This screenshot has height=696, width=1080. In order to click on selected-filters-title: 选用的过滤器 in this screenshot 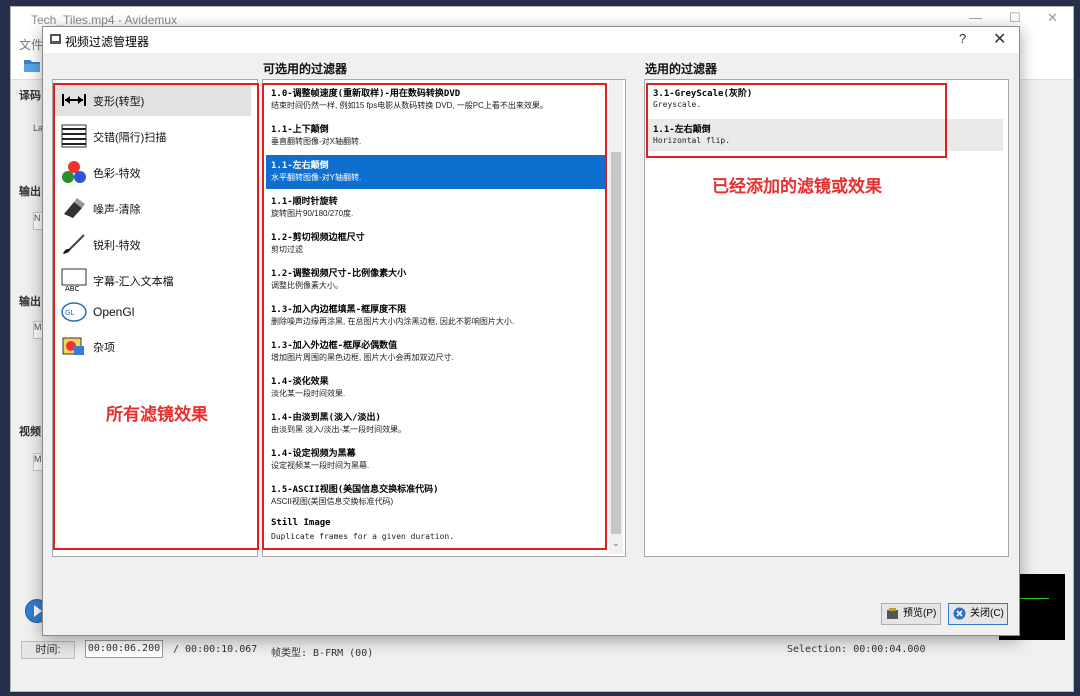, I will do `click(681, 69)`.